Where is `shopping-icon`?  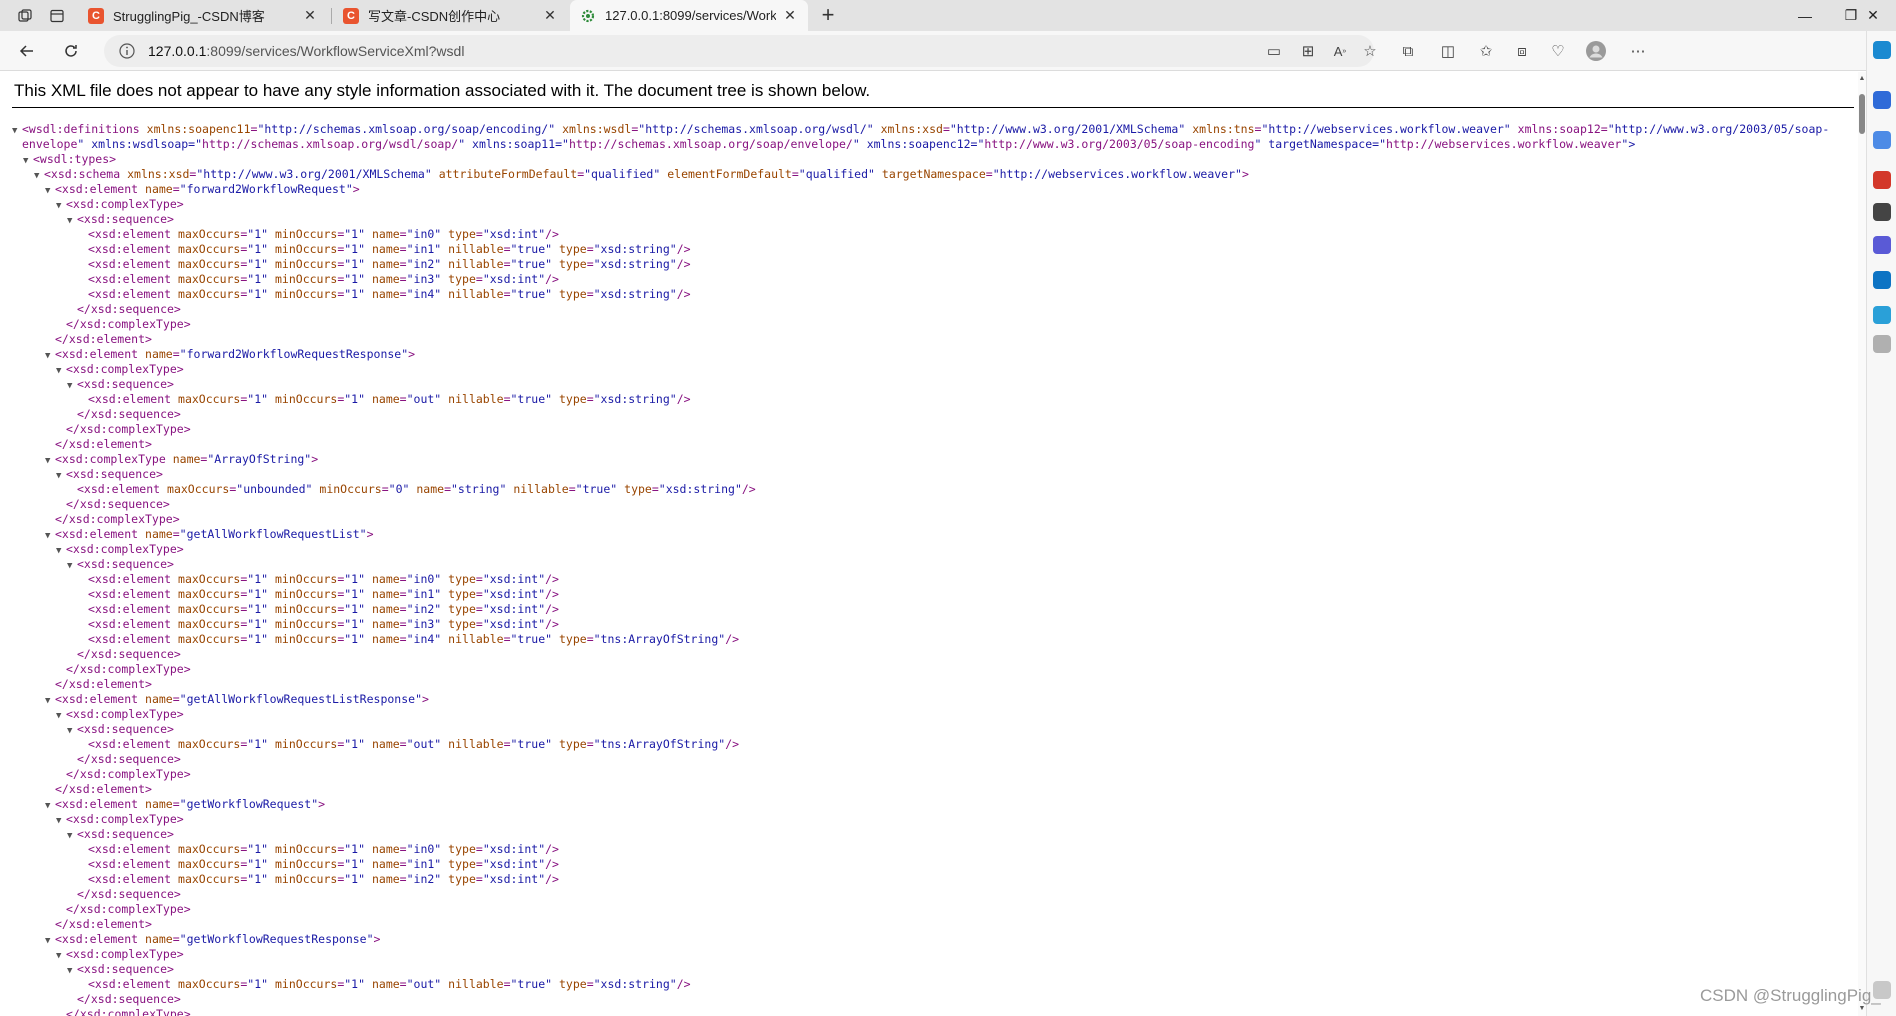
shopping-icon is located at coordinates (1882, 180).